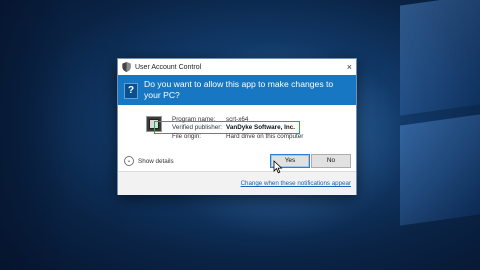 This screenshot has width=480, height=270. What do you see at coordinates (296, 183) in the screenshot?
I see `change-notifications-link: Change when these notifications appear` at bounding box center [296, 183].